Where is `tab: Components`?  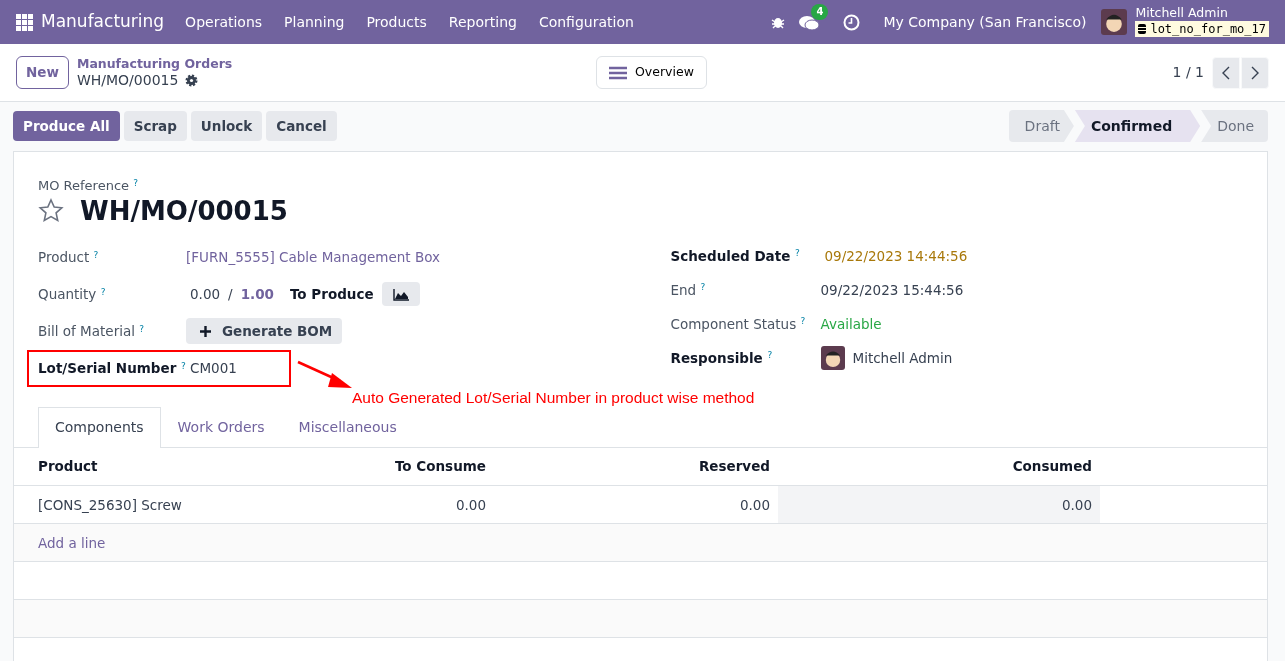
tab: Components is located at coordinates (99, 427).